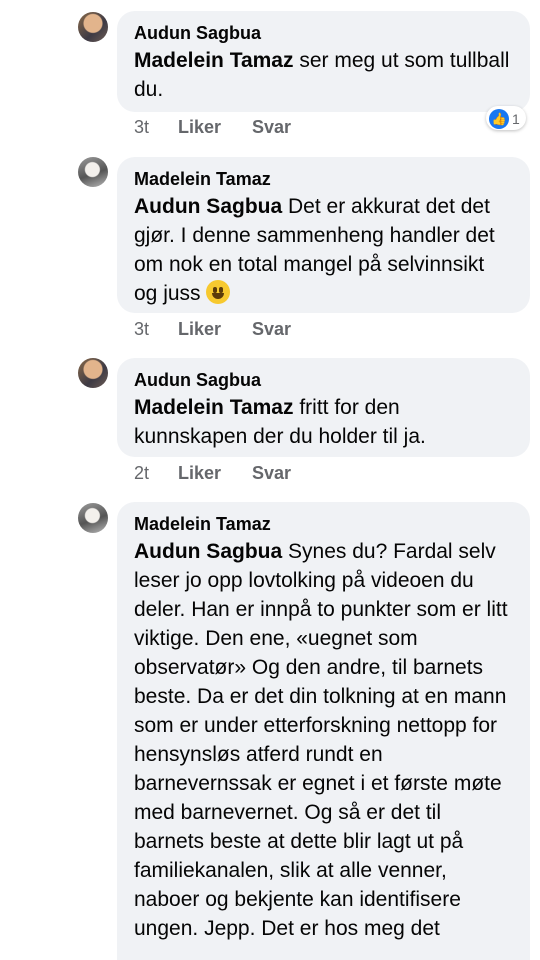 The width and height of the screenshot is (540, 960). Describe the element at coordinates (156, 473) in the screenshot. I see `timestamp: 2t` at that location.